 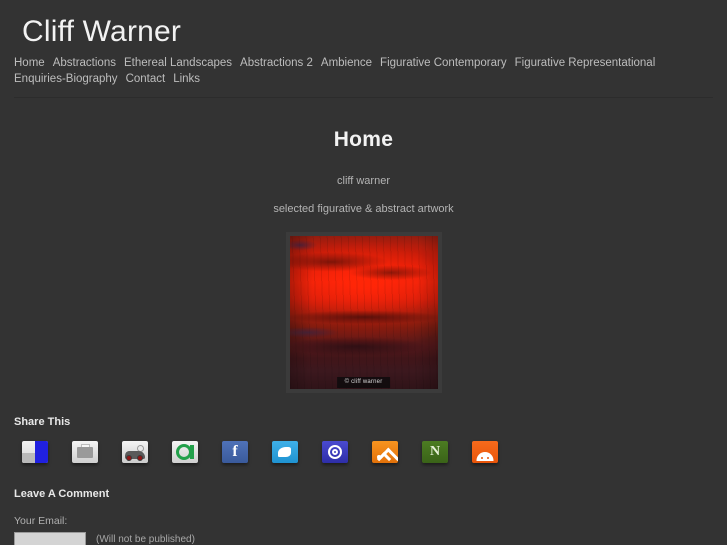 What do you see at coordinates (140, 458) in the screenshot?
I see `stumbleupon-icon-wheel-right` at bounding box center [140, 458].